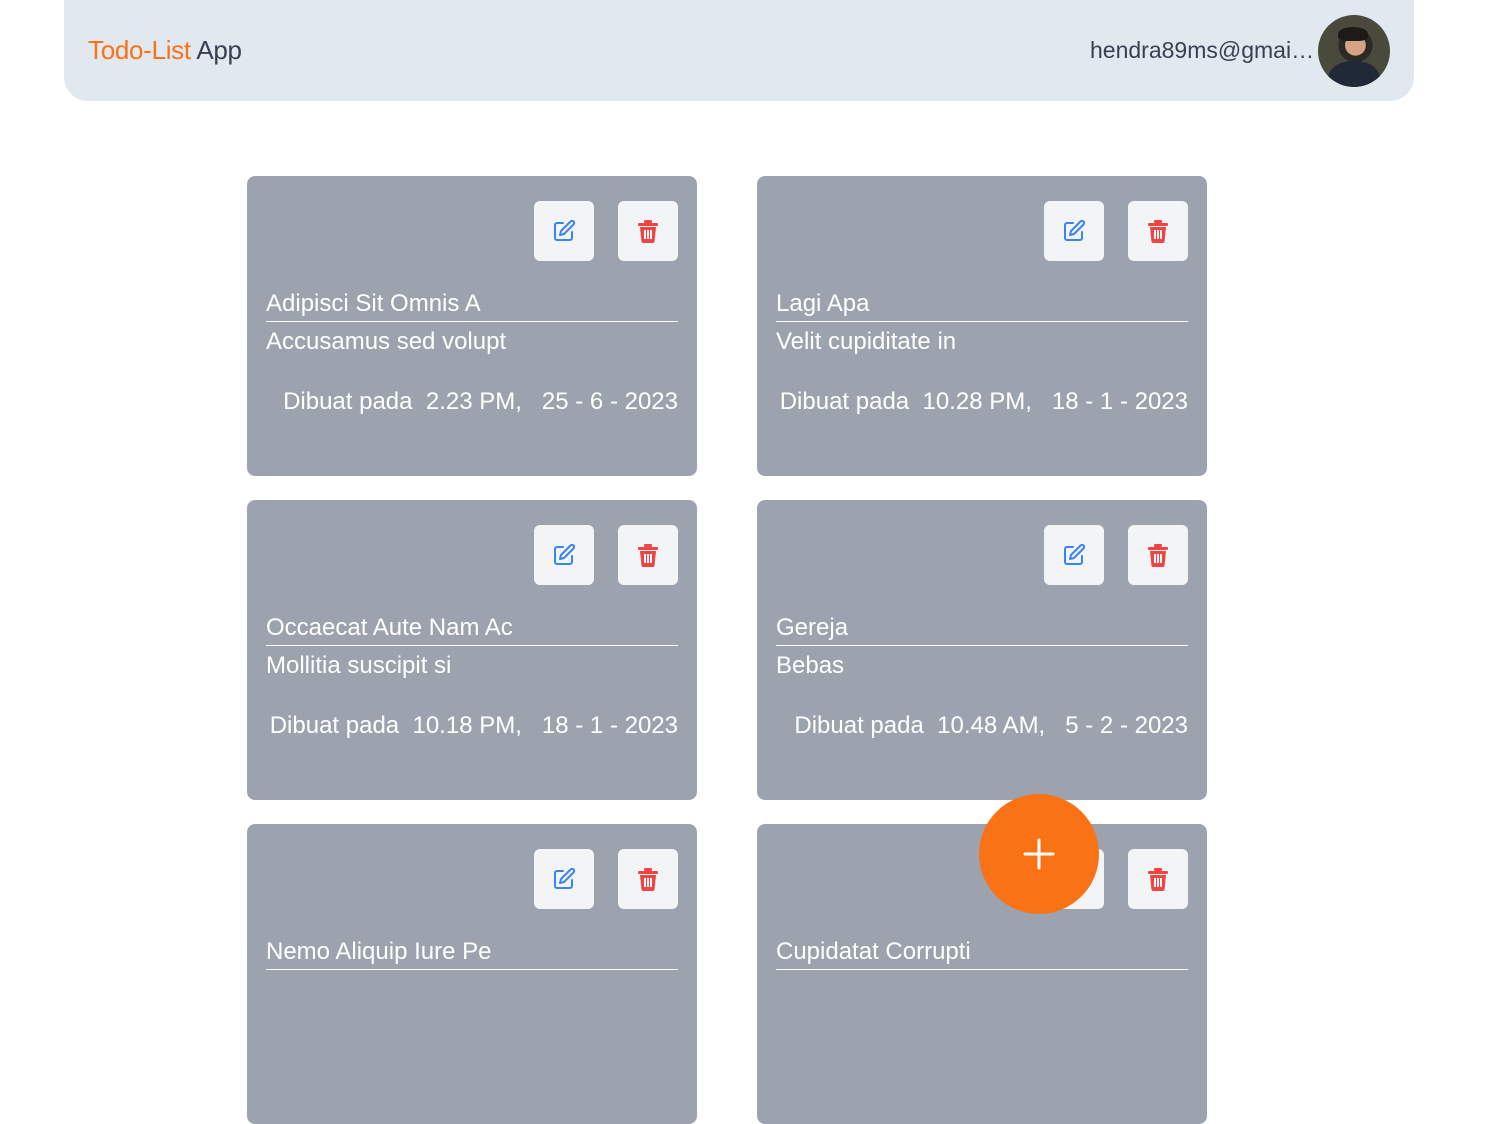  I want to click on todo-title: Cupidatat Corrupti, so click(982, 953).